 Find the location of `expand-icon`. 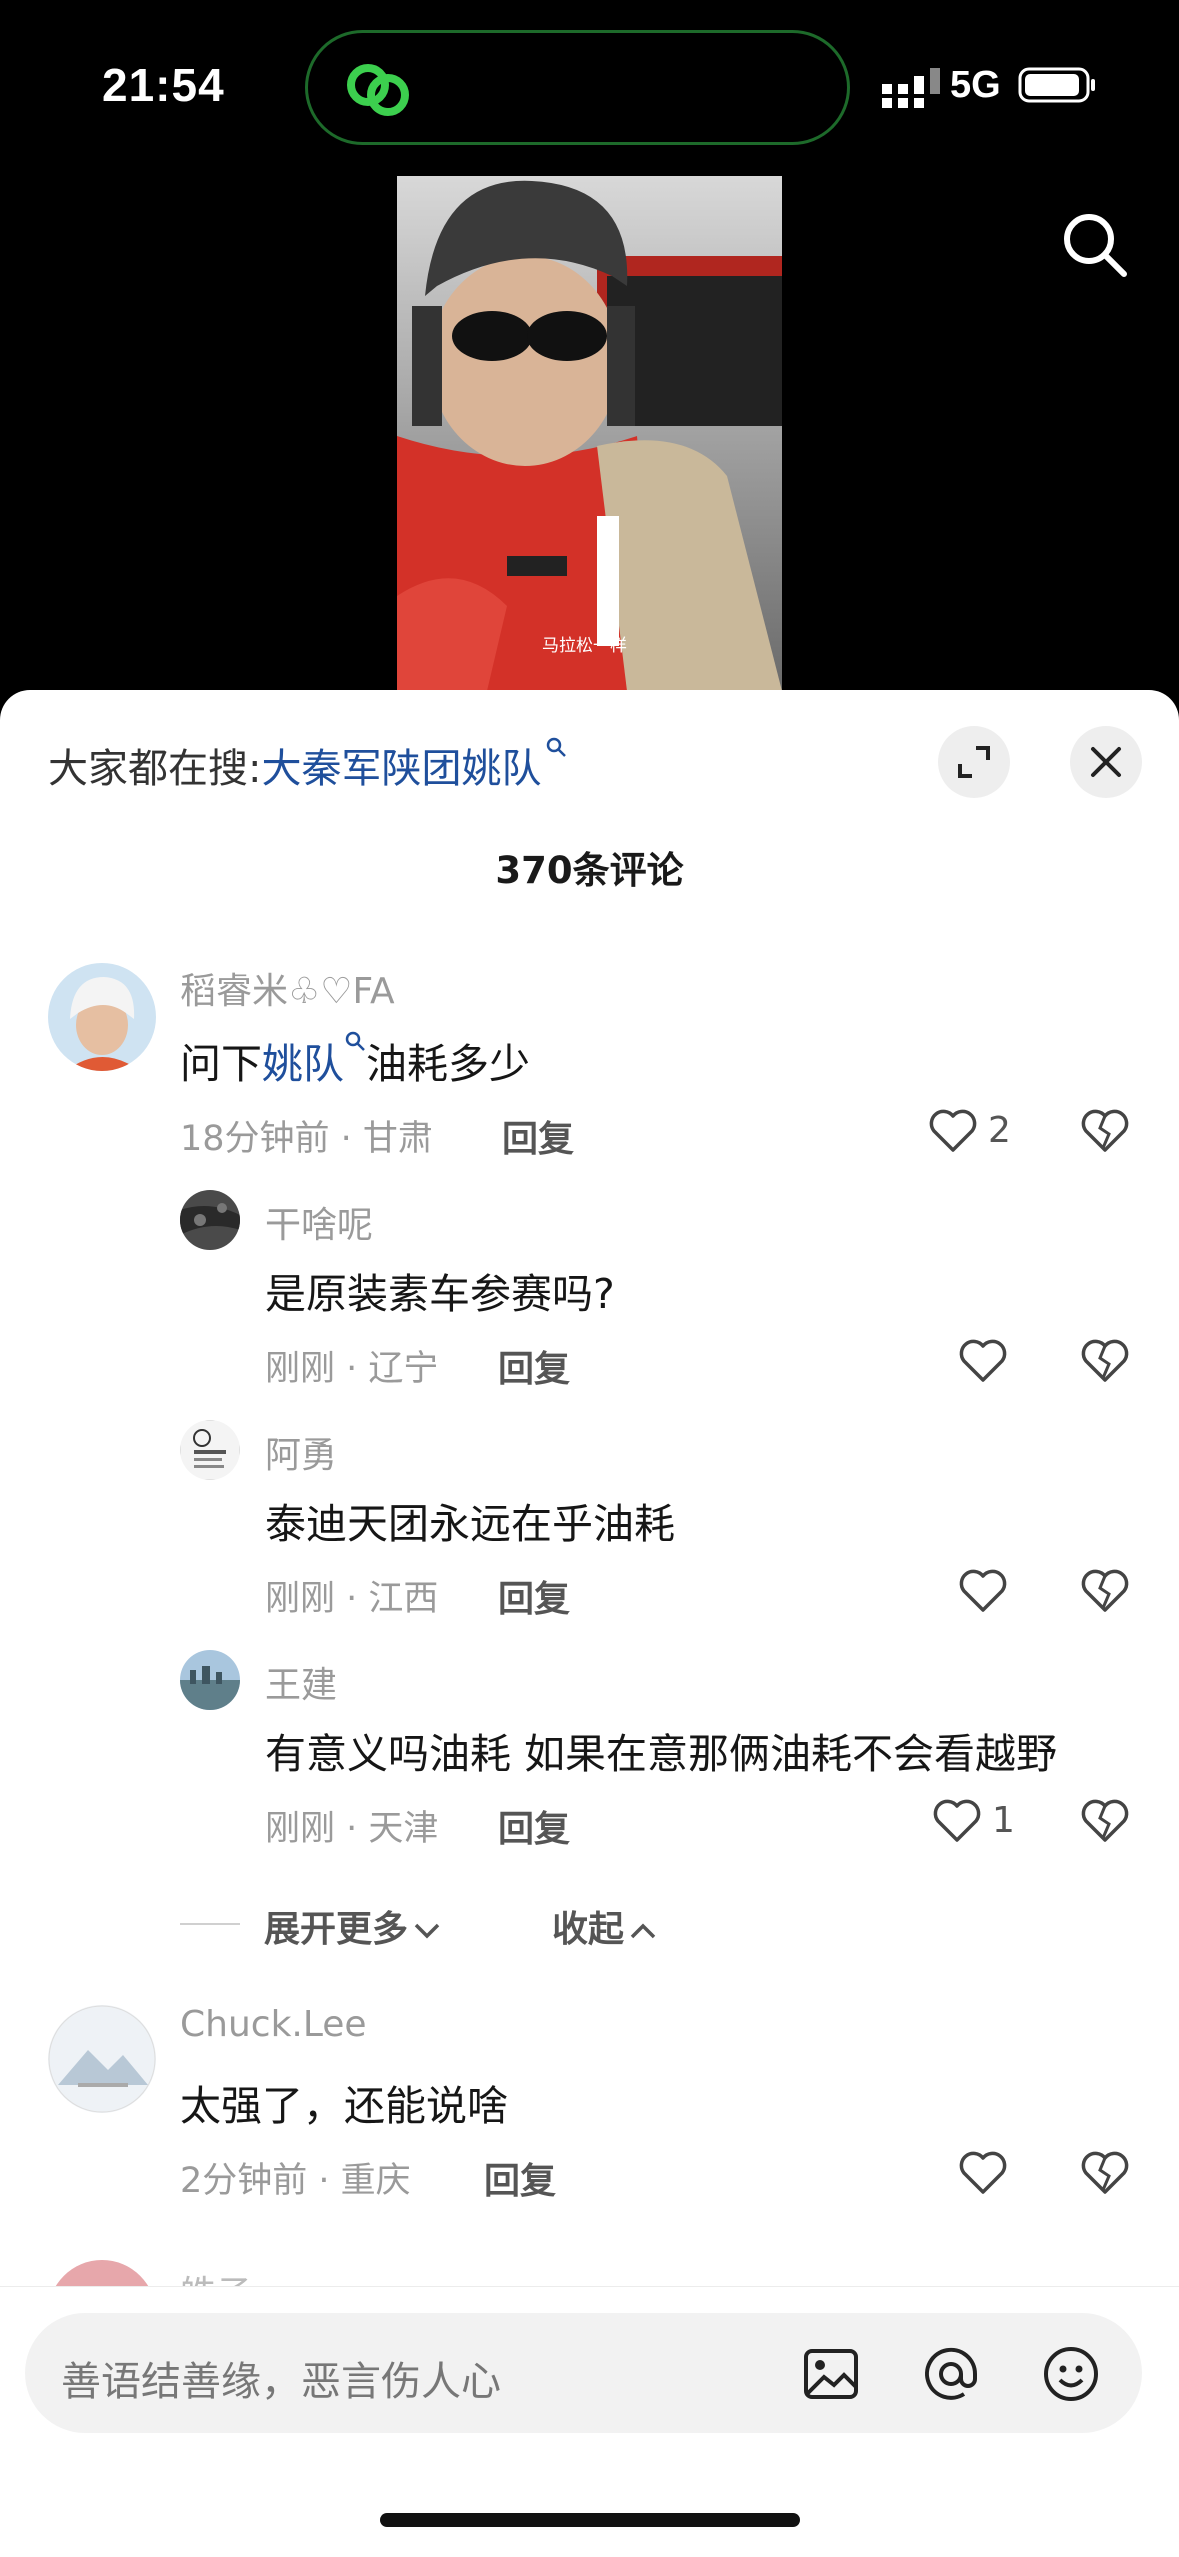

expand-icon is located at coordinates (974, 762).